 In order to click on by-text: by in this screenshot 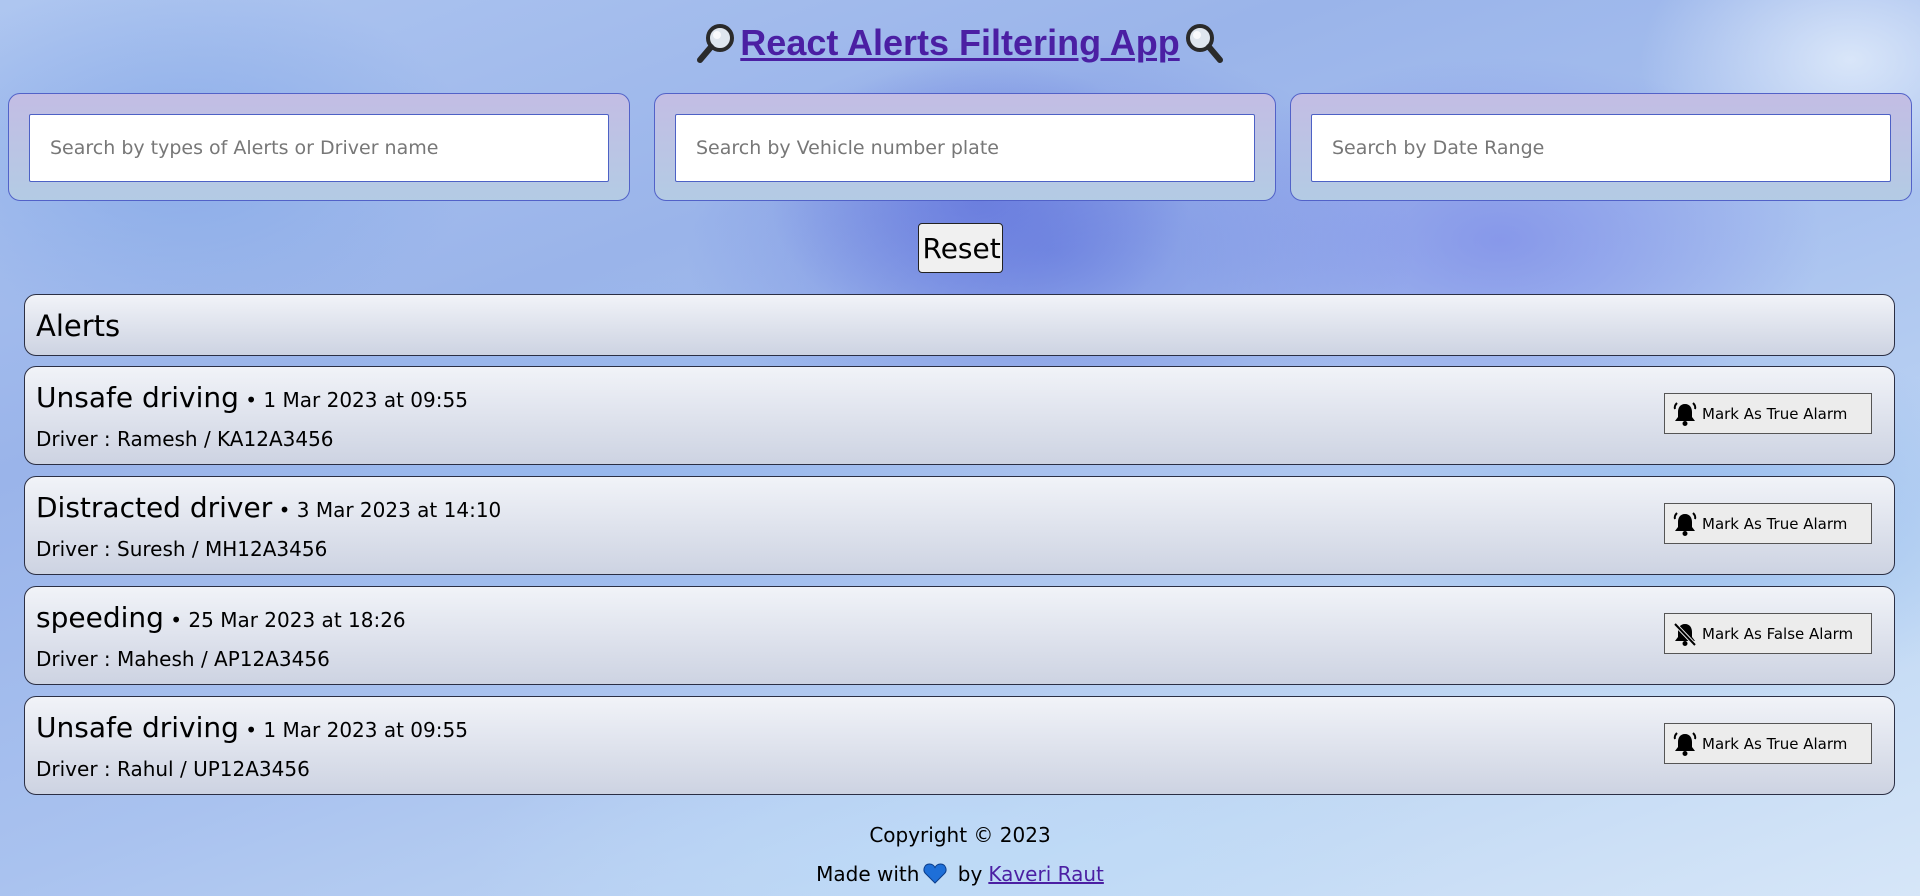, I will do `click(967, 874)`.